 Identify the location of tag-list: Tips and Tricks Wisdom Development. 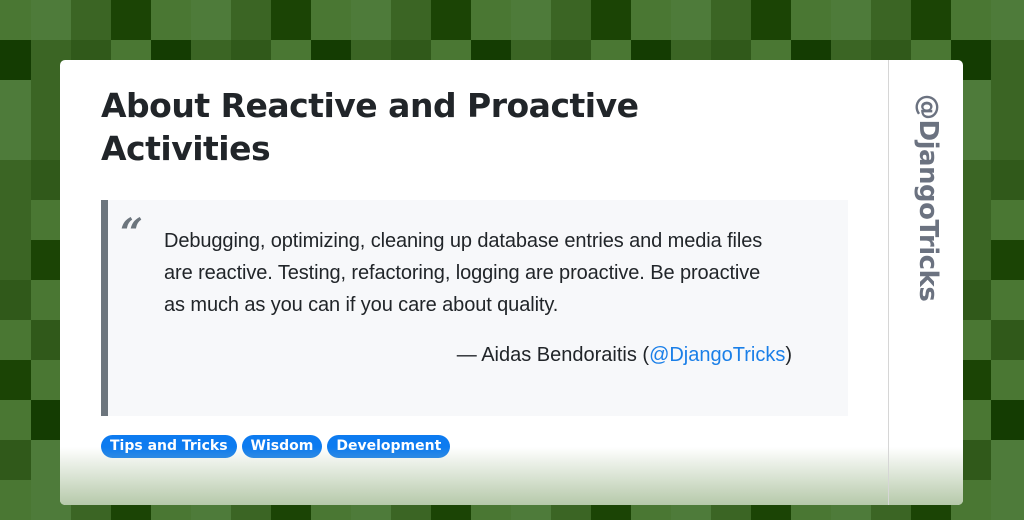
(276, 446).